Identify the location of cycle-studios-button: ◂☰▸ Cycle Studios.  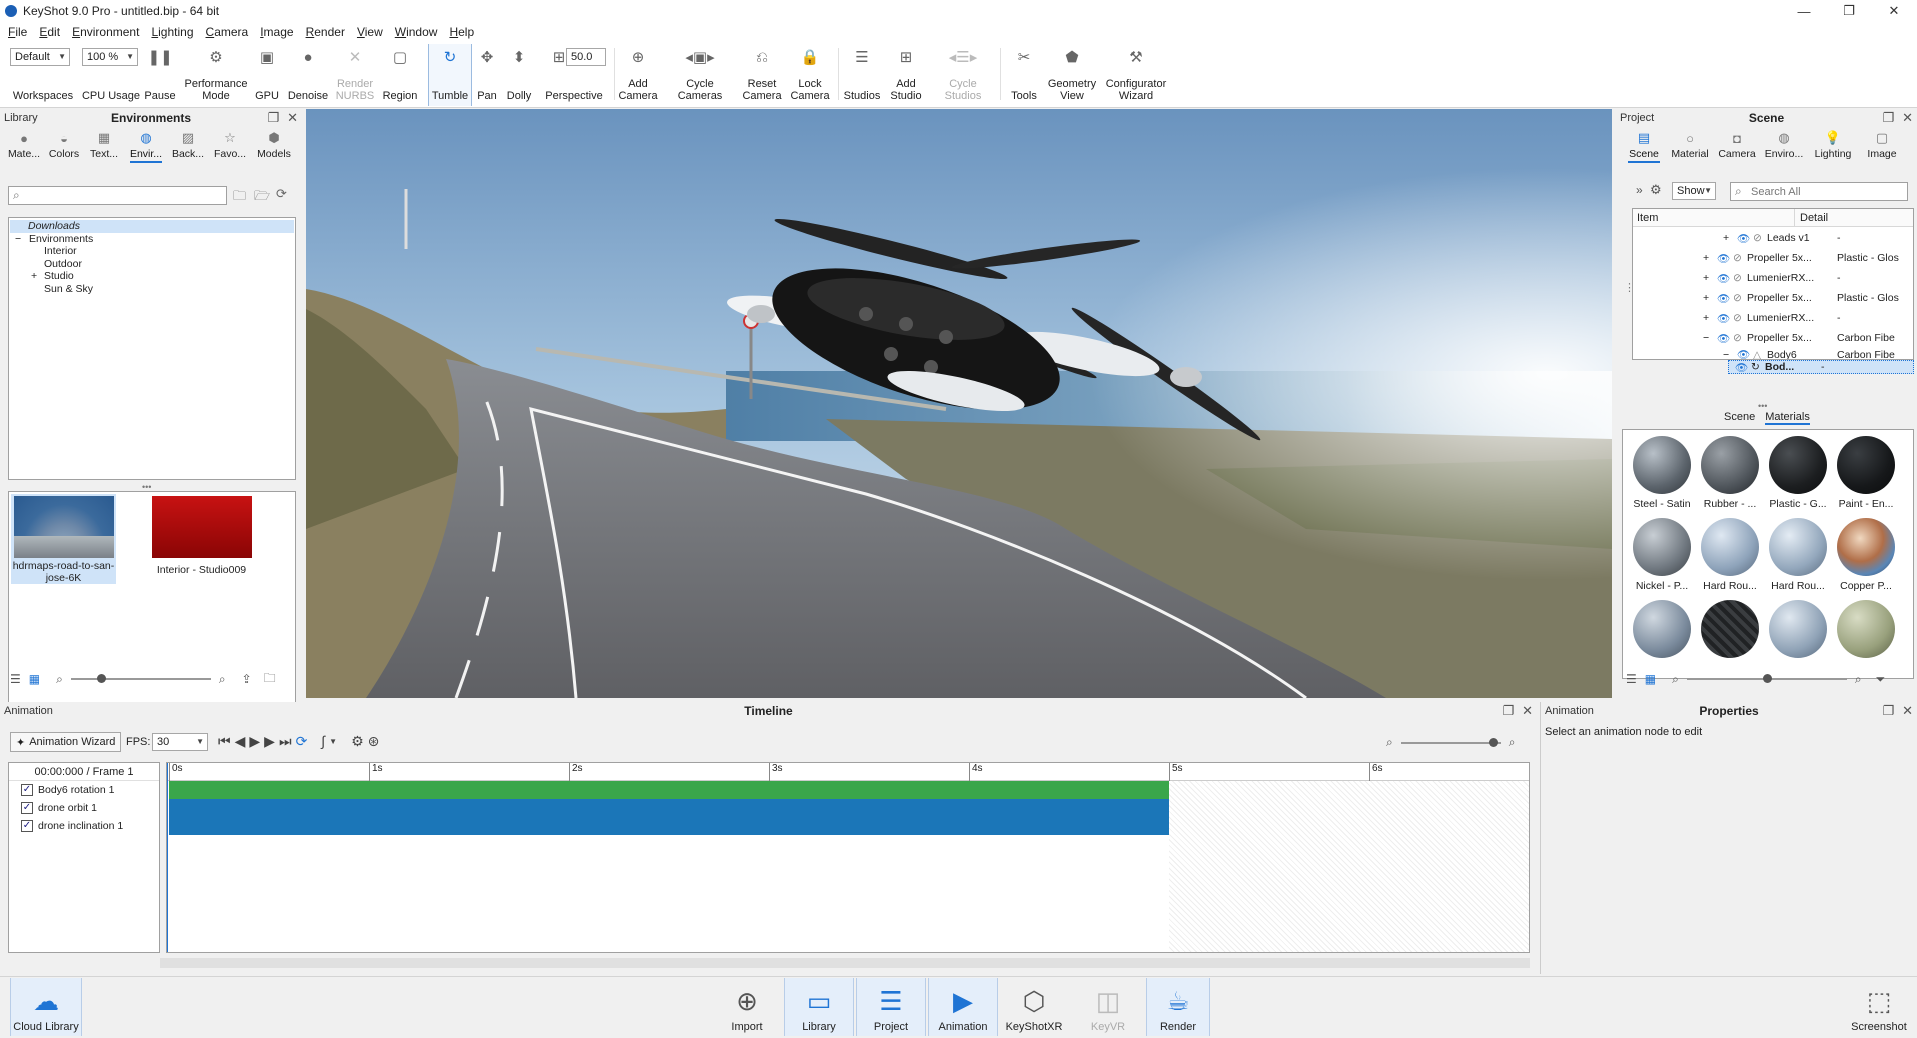
(963, 75).